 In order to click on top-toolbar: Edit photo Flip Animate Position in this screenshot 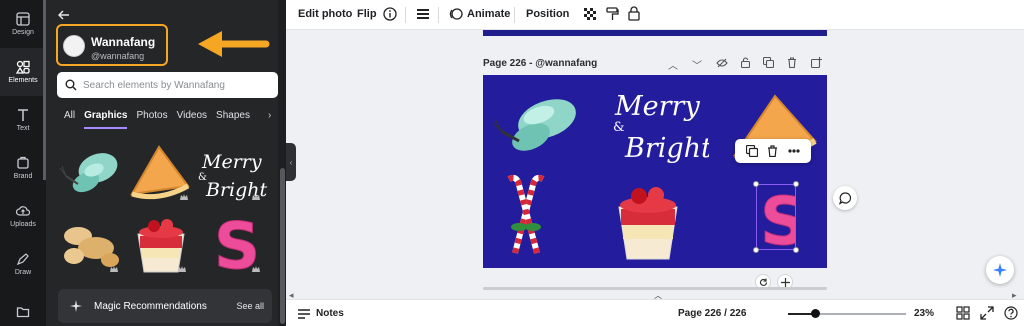, I will do `click(655, 15)`.